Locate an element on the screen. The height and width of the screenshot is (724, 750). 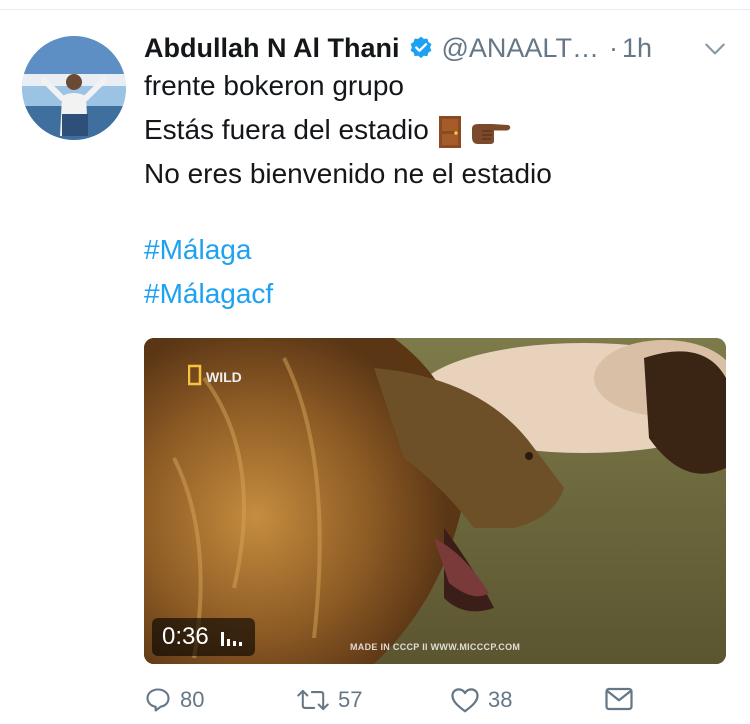
chevron-down-icon is located at coordinates (715, 49).